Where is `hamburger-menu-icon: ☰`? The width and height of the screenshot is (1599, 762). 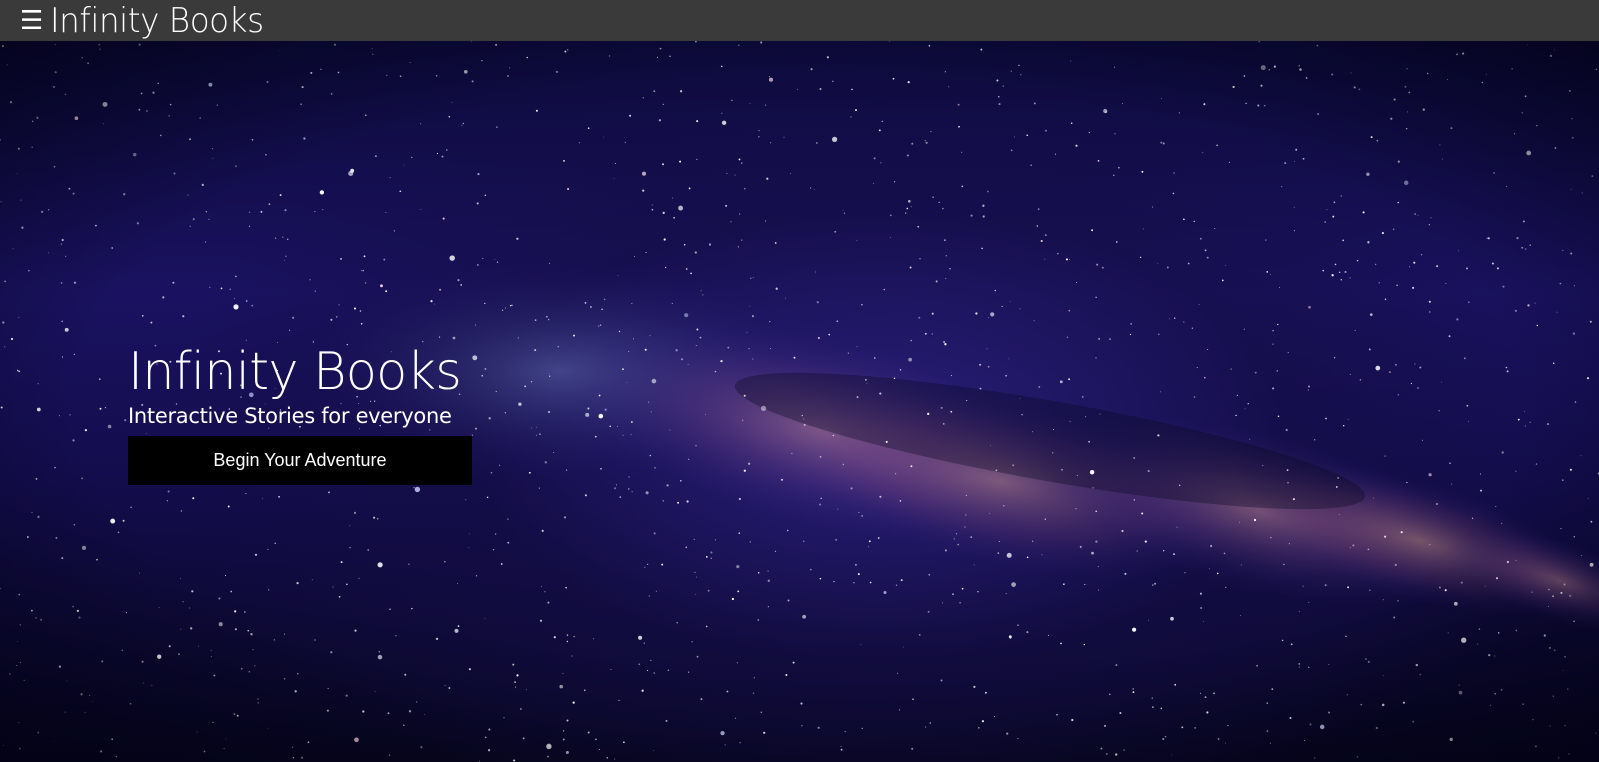 hamburger-menu-icon: ☰ is located at coordinates (31, 21).